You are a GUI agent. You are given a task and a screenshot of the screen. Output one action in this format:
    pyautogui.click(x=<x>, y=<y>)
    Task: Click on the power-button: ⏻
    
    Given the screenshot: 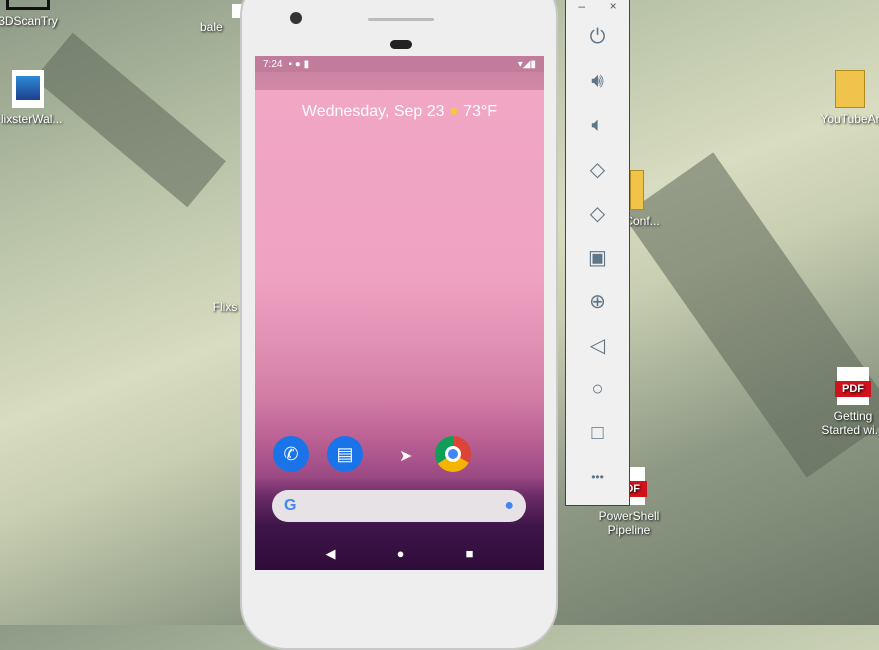 What is the action you would take?
    pyautogui.click(x=597, y=37)
    